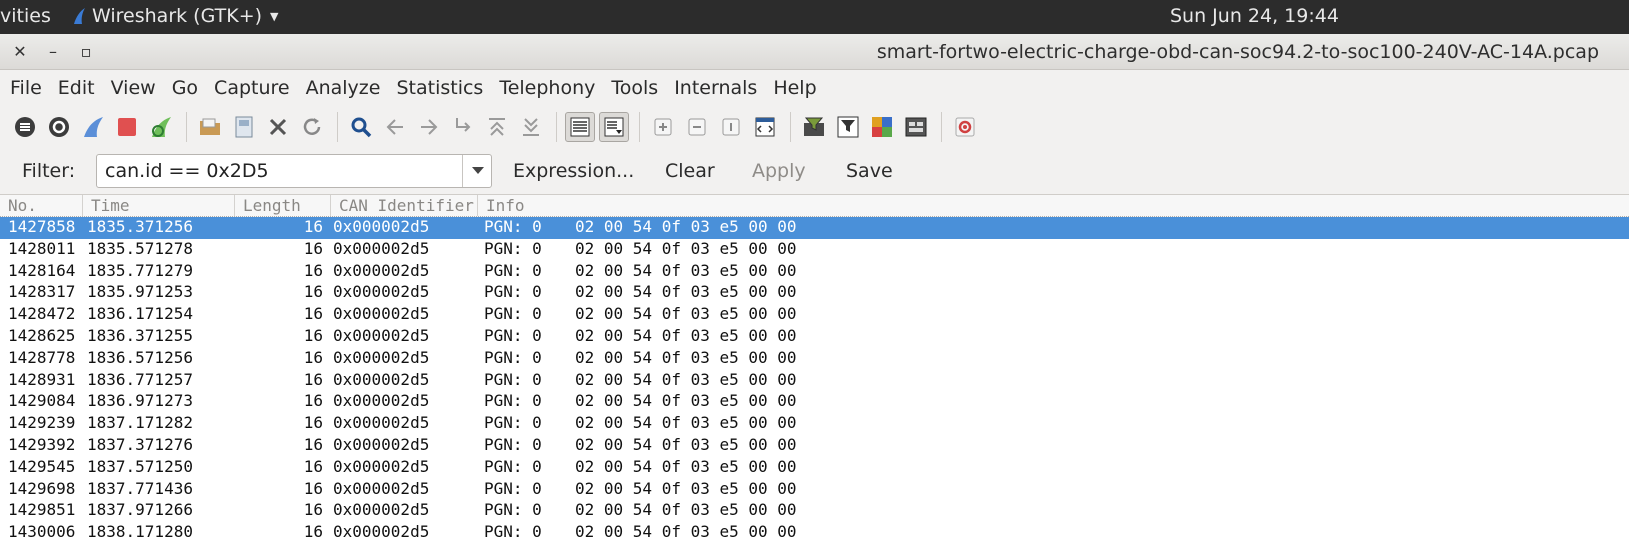  I want to click on menu-capture: Capture, so click(252, 88).